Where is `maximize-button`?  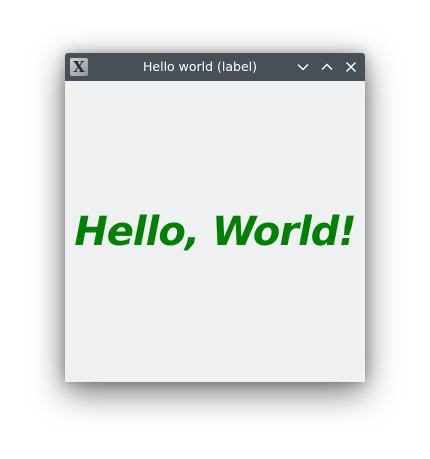
maximize-button is located at coordinates (327, 67).